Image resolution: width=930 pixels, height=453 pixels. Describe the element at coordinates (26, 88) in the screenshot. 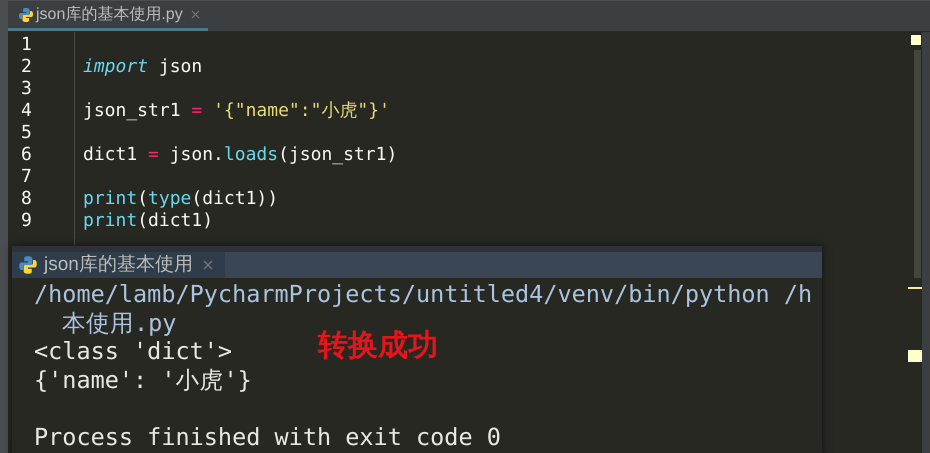

I see `line-number: 3` at that location.